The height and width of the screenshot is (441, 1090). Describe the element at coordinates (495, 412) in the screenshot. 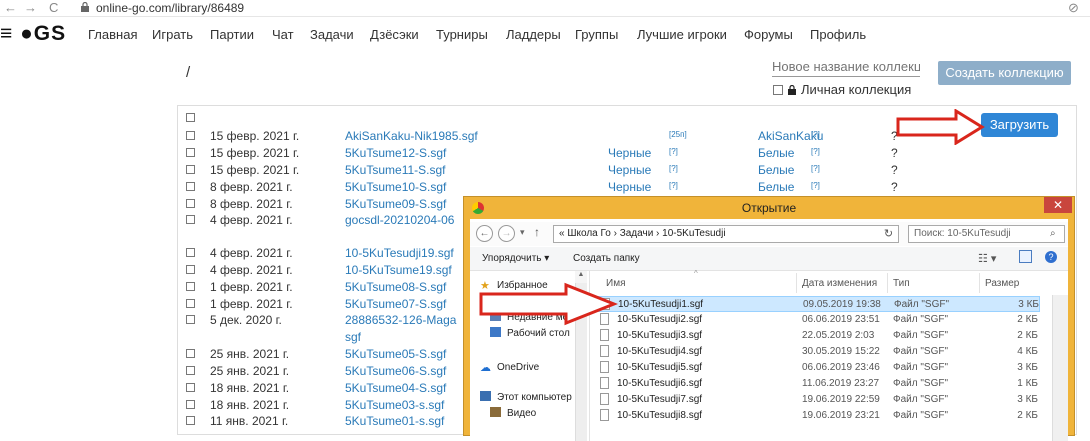

I see `video-folder-icon` at that location.